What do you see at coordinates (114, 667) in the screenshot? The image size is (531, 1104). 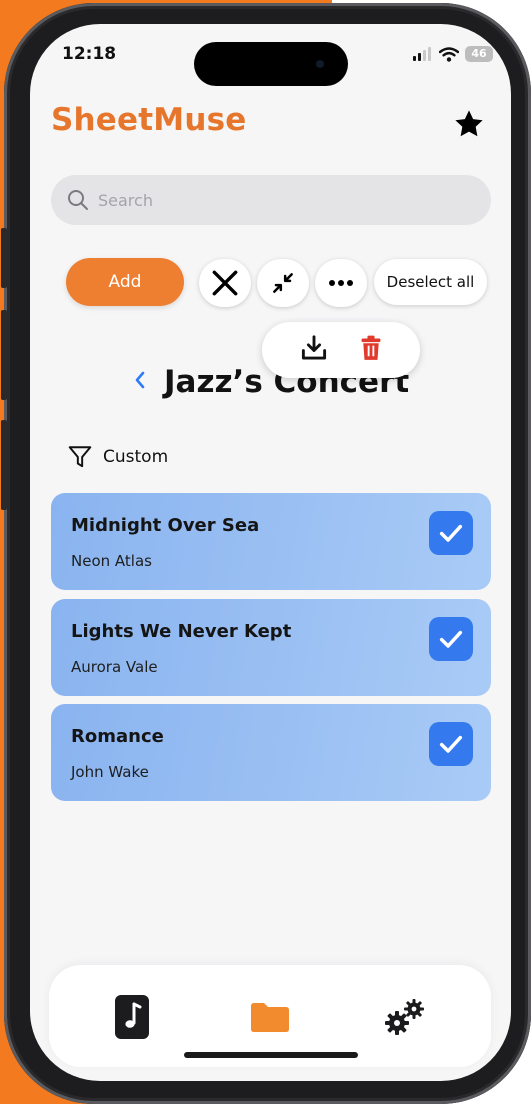 I see `song-artist: Aurora Vale` at bounding box center [114, 667].